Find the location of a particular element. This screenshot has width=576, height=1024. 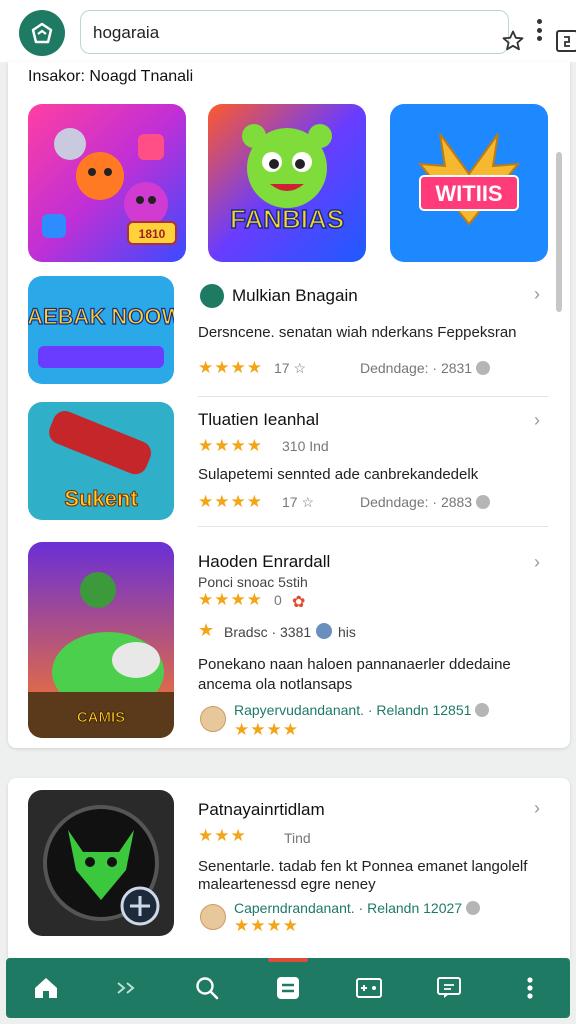

star-icon is located at coordinates (513, 41).